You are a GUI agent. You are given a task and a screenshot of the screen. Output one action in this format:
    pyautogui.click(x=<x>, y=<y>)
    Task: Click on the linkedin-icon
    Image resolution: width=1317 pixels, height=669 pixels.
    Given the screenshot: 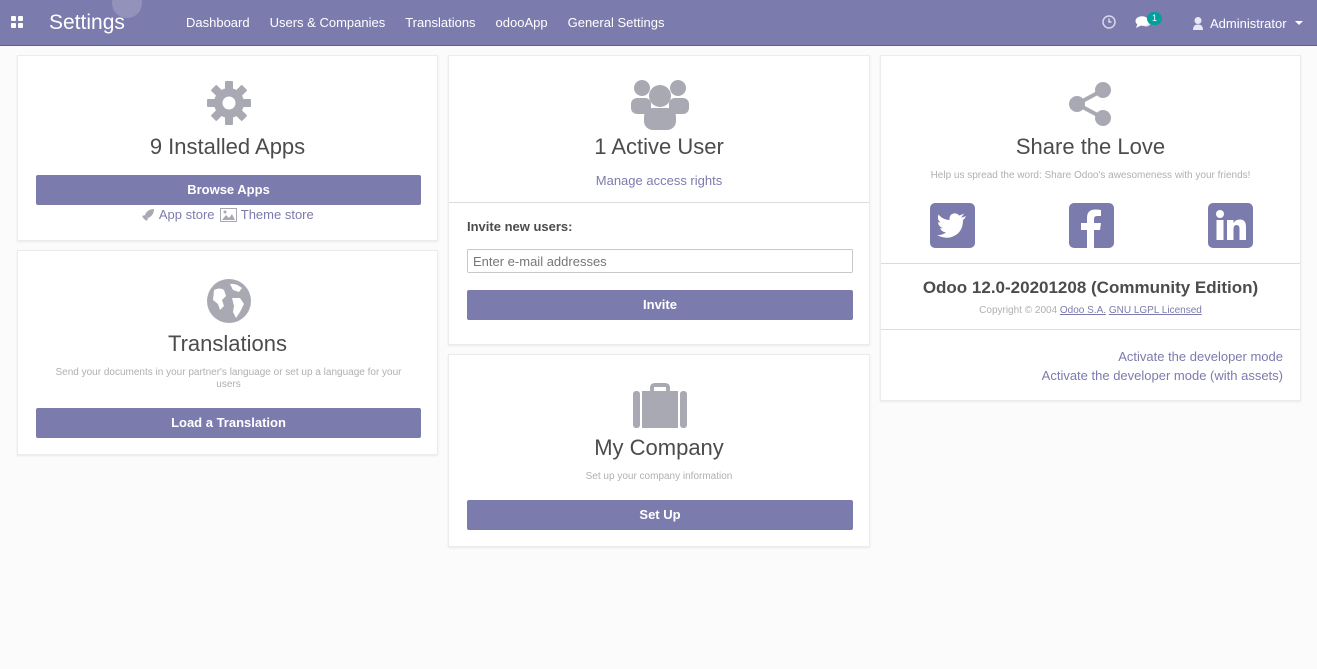 What is the action you would take?
    pyautogui.click(x=1231, y=225)
    